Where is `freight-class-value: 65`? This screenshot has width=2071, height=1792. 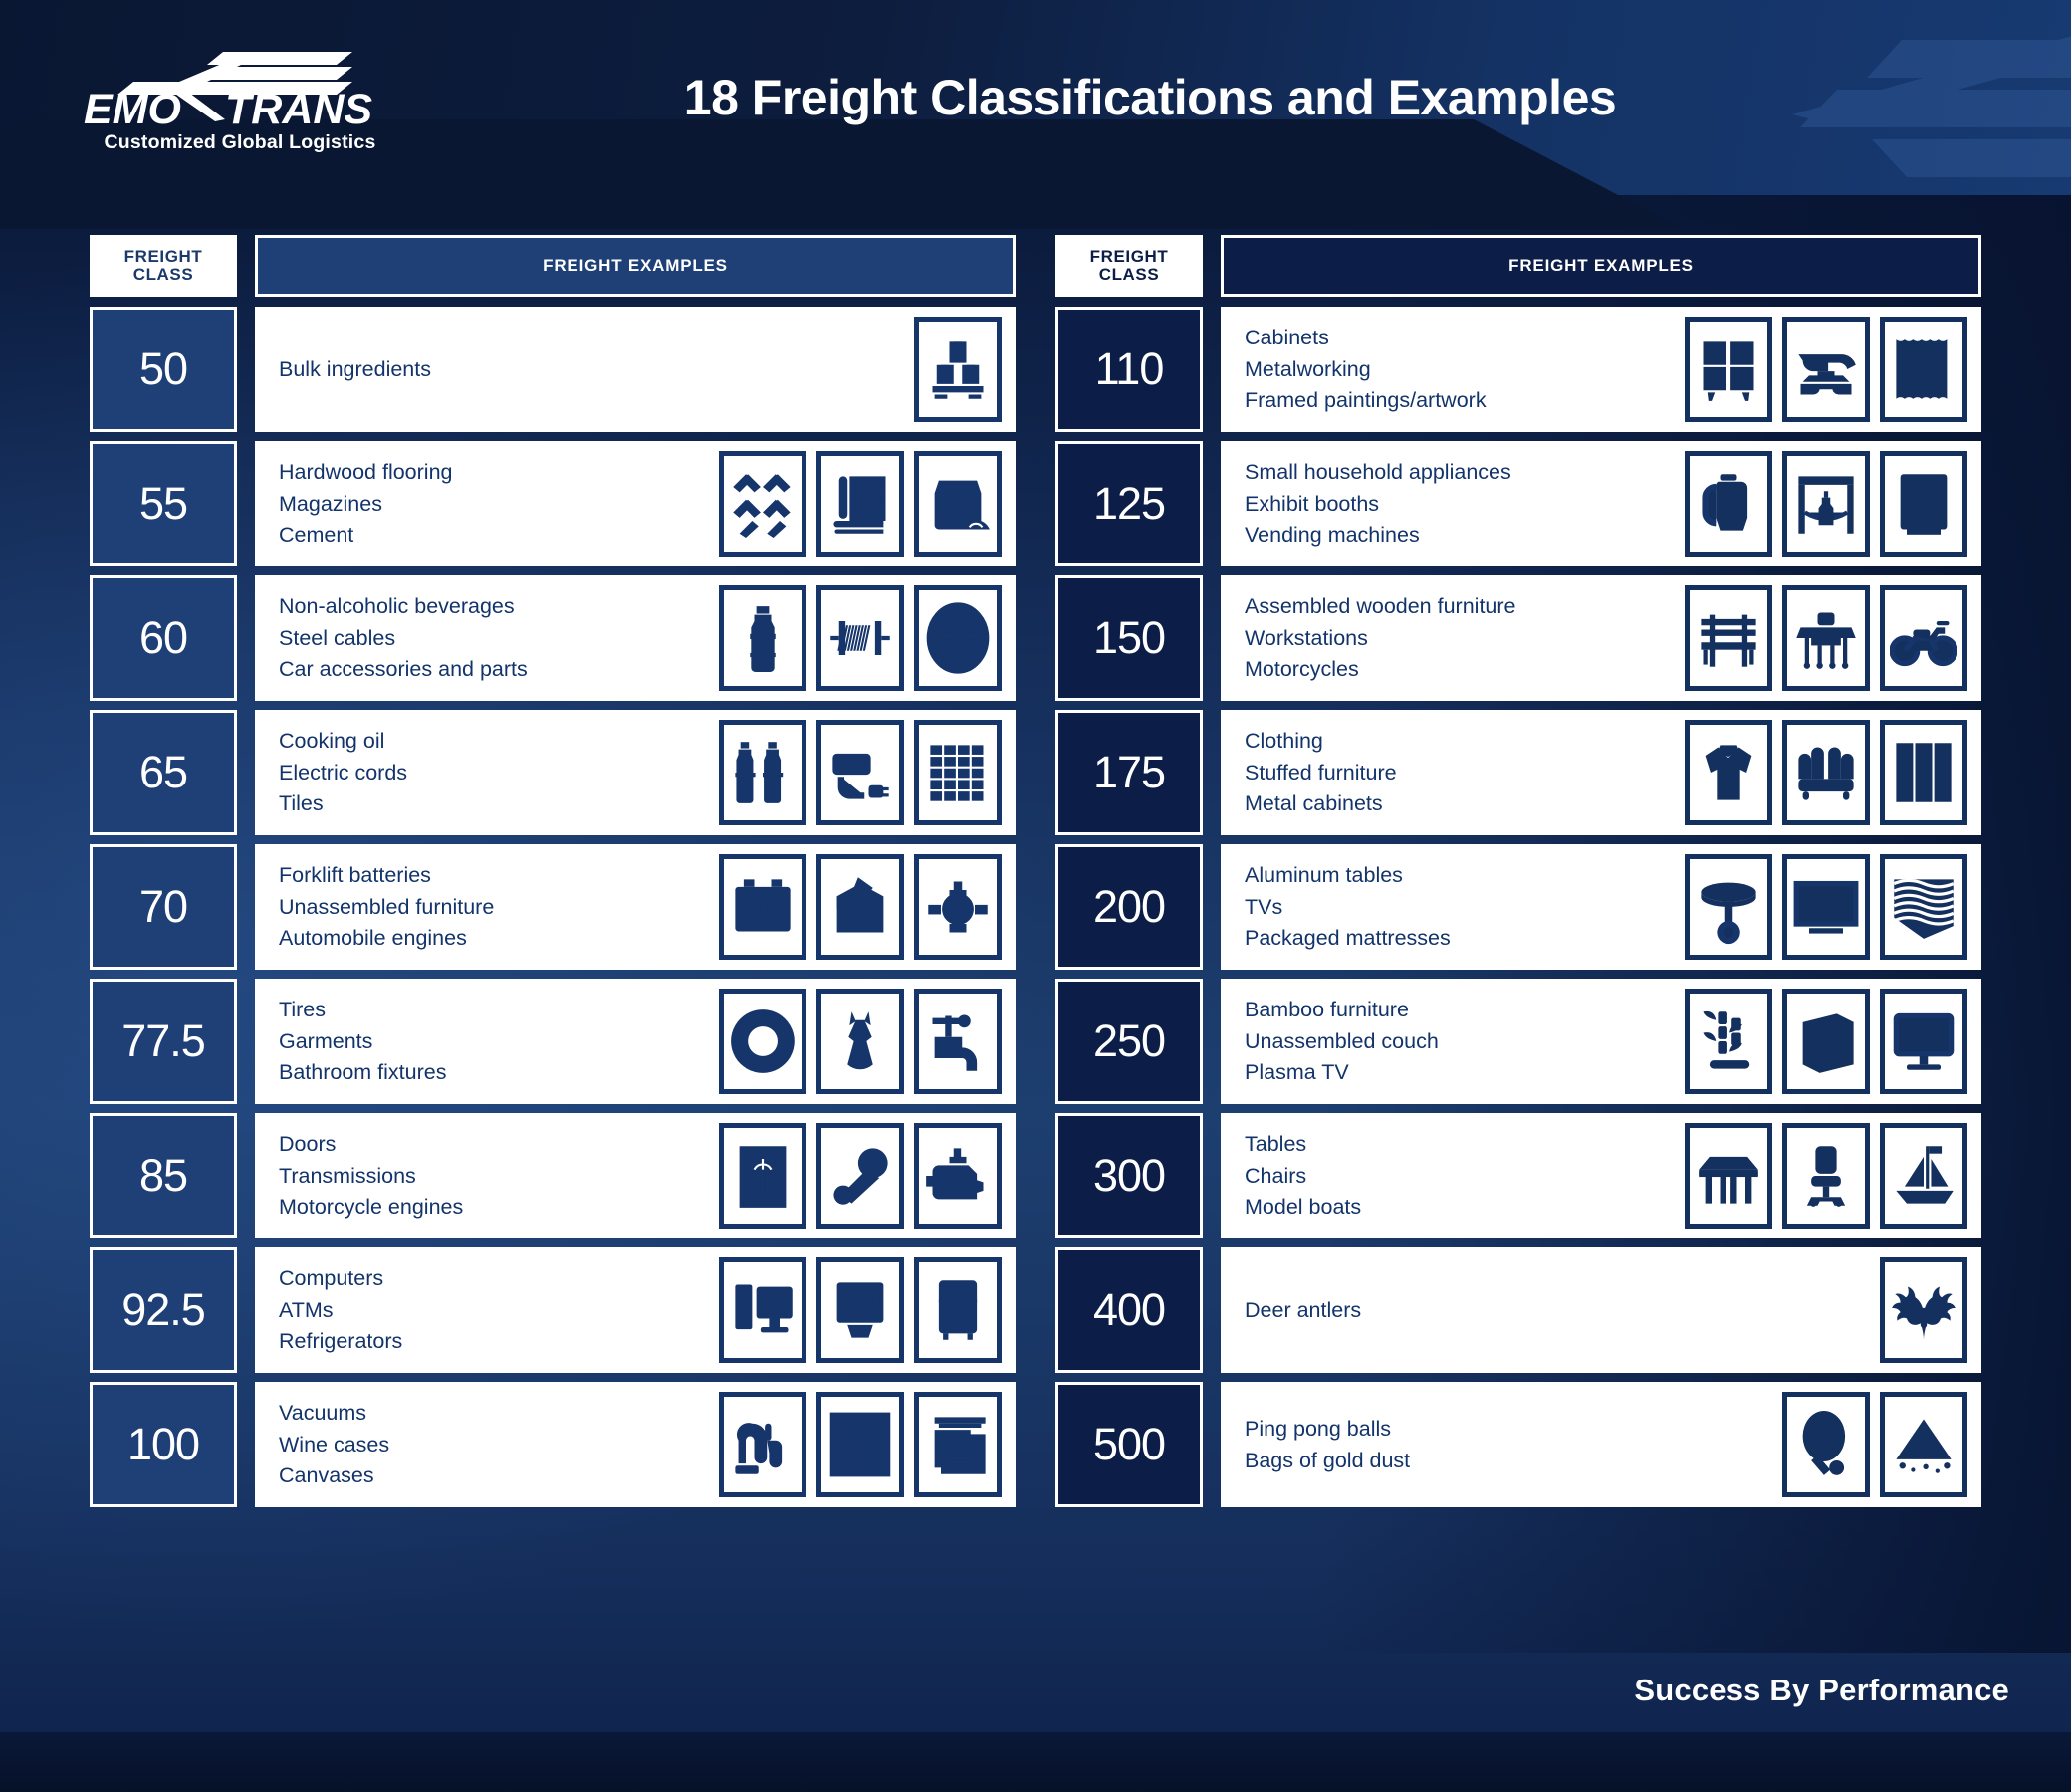 freight-class-value: 65 is located at coordinates (163, 772).